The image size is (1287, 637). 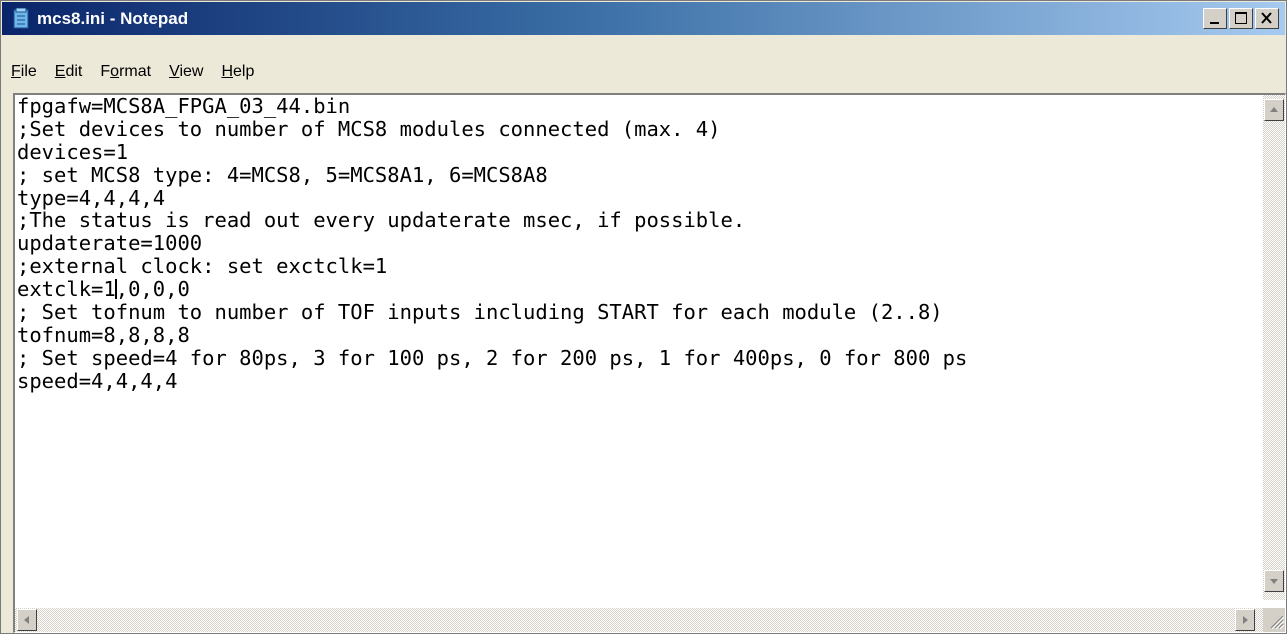 I want to click on maximize-button, so click(x=1241, y=18).